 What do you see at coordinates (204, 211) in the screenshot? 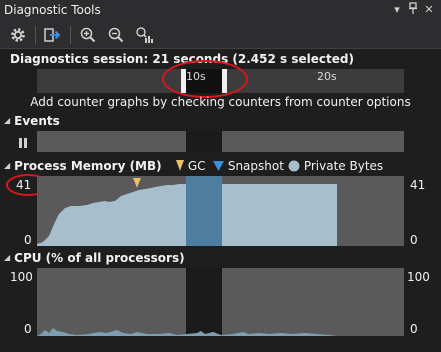
I see `memory-graph-selection` at bounding box center [204, 211].